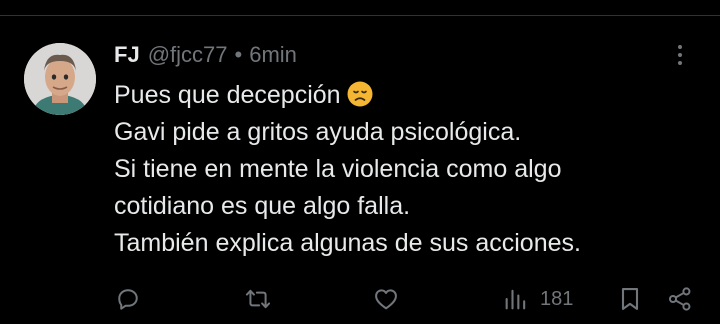 This screenshot has width=720, height=324. What do you see at coordinates (360, 94) in the screenshot?
I see `disappointed-face-emoji` at bounding box center [360, 94].